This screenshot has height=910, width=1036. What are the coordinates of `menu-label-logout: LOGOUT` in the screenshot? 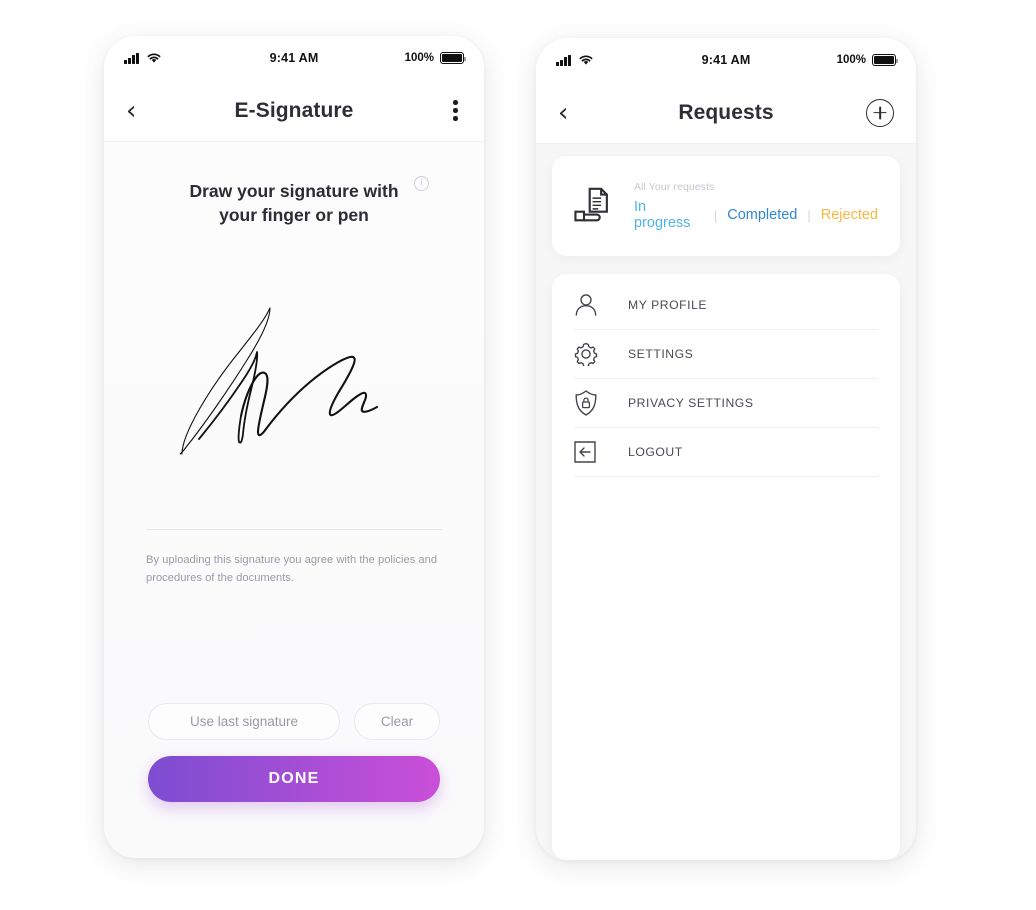 It's located at (655, 452).